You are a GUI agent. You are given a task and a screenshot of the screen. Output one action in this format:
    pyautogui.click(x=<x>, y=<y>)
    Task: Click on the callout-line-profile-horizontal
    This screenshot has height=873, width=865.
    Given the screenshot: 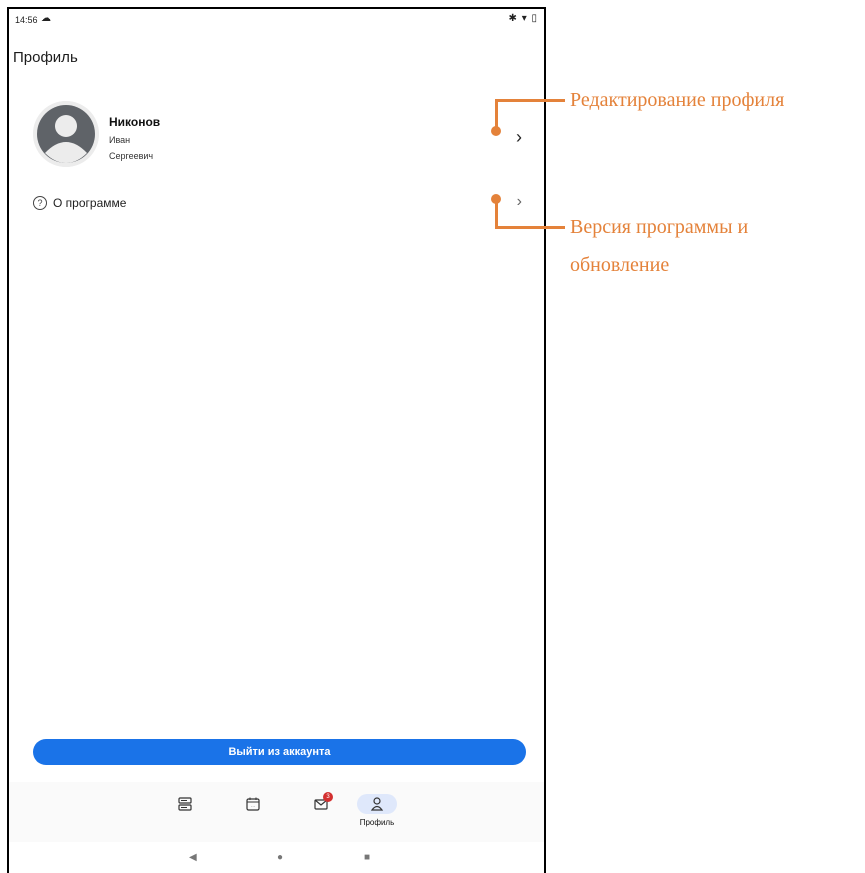 What is the action you would take?
    pyautogui.click(x=530, y=100)
    